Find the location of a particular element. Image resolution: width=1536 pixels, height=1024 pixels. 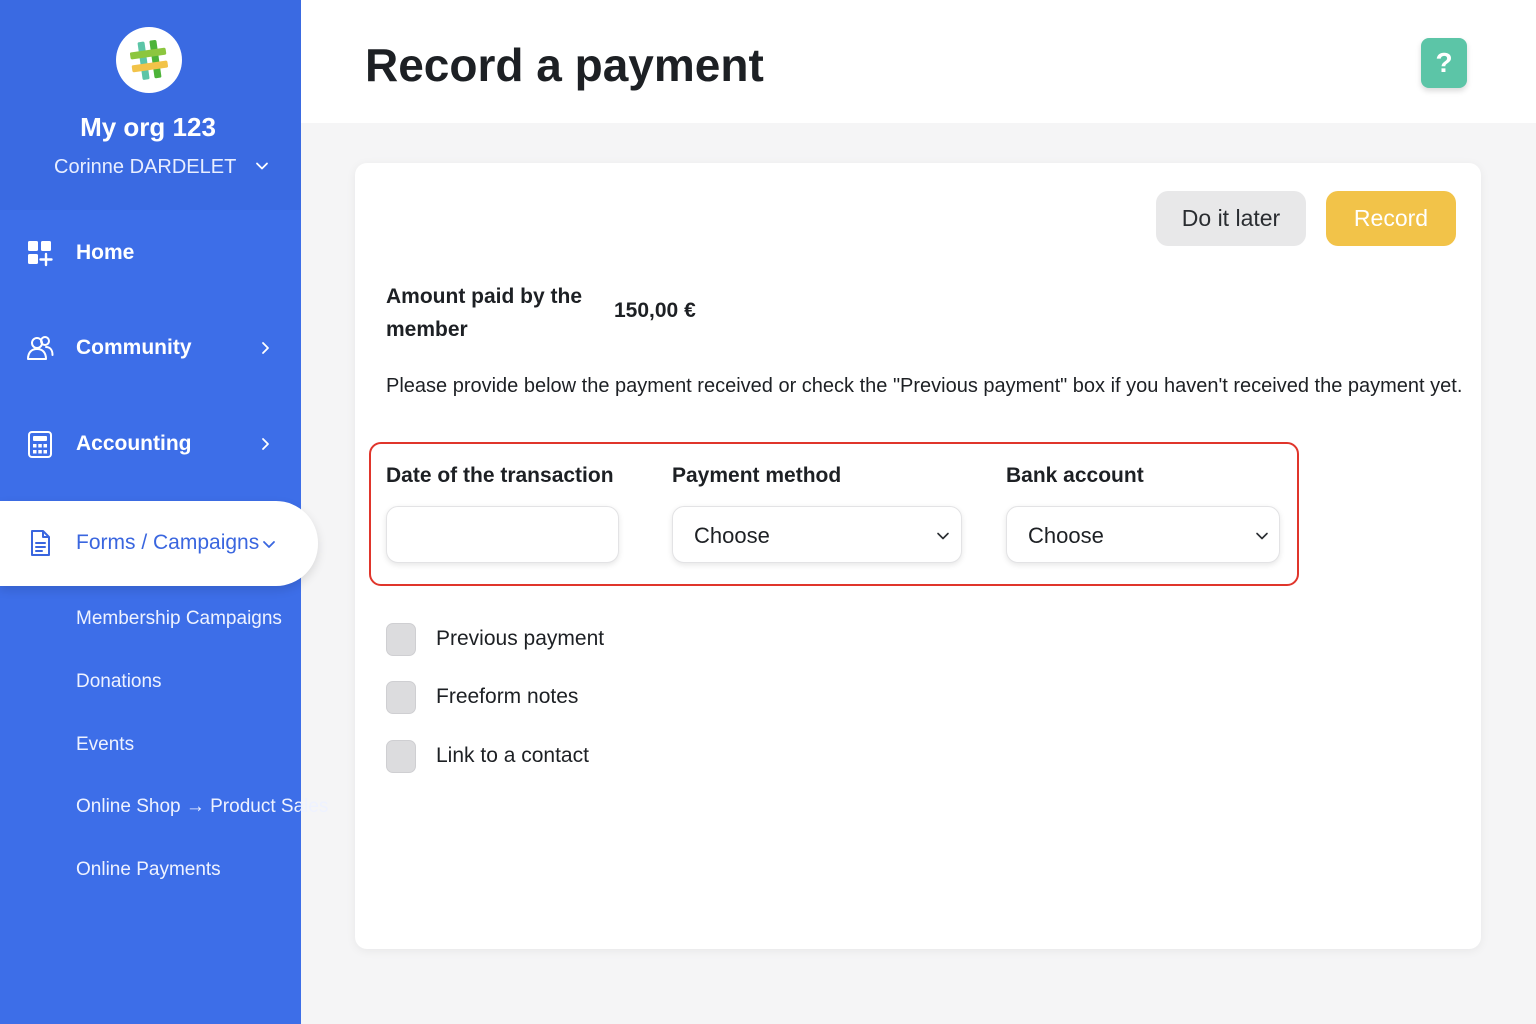

freeform-notes-checkbox-row: Freeform notes is located at coordinates (482, 697).